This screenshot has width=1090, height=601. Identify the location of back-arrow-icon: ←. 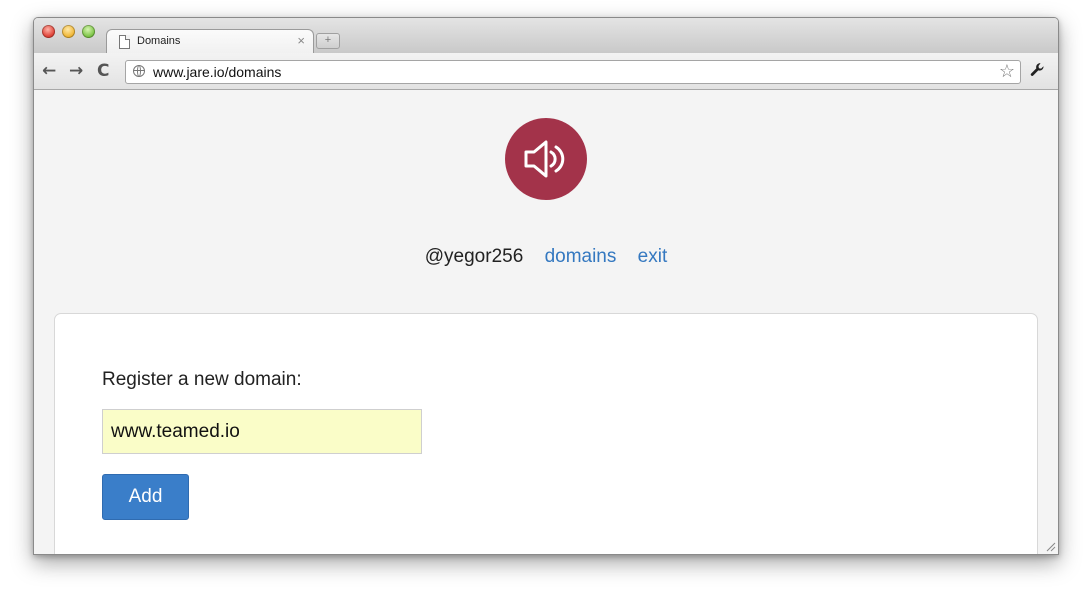
(49, 71).